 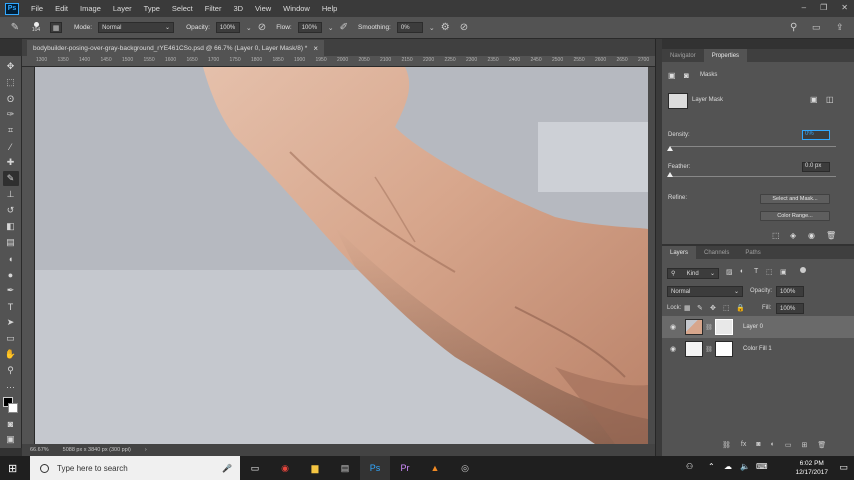 I want to click on lock-artboard-icon: ⬚, so click(x=726, y=308).